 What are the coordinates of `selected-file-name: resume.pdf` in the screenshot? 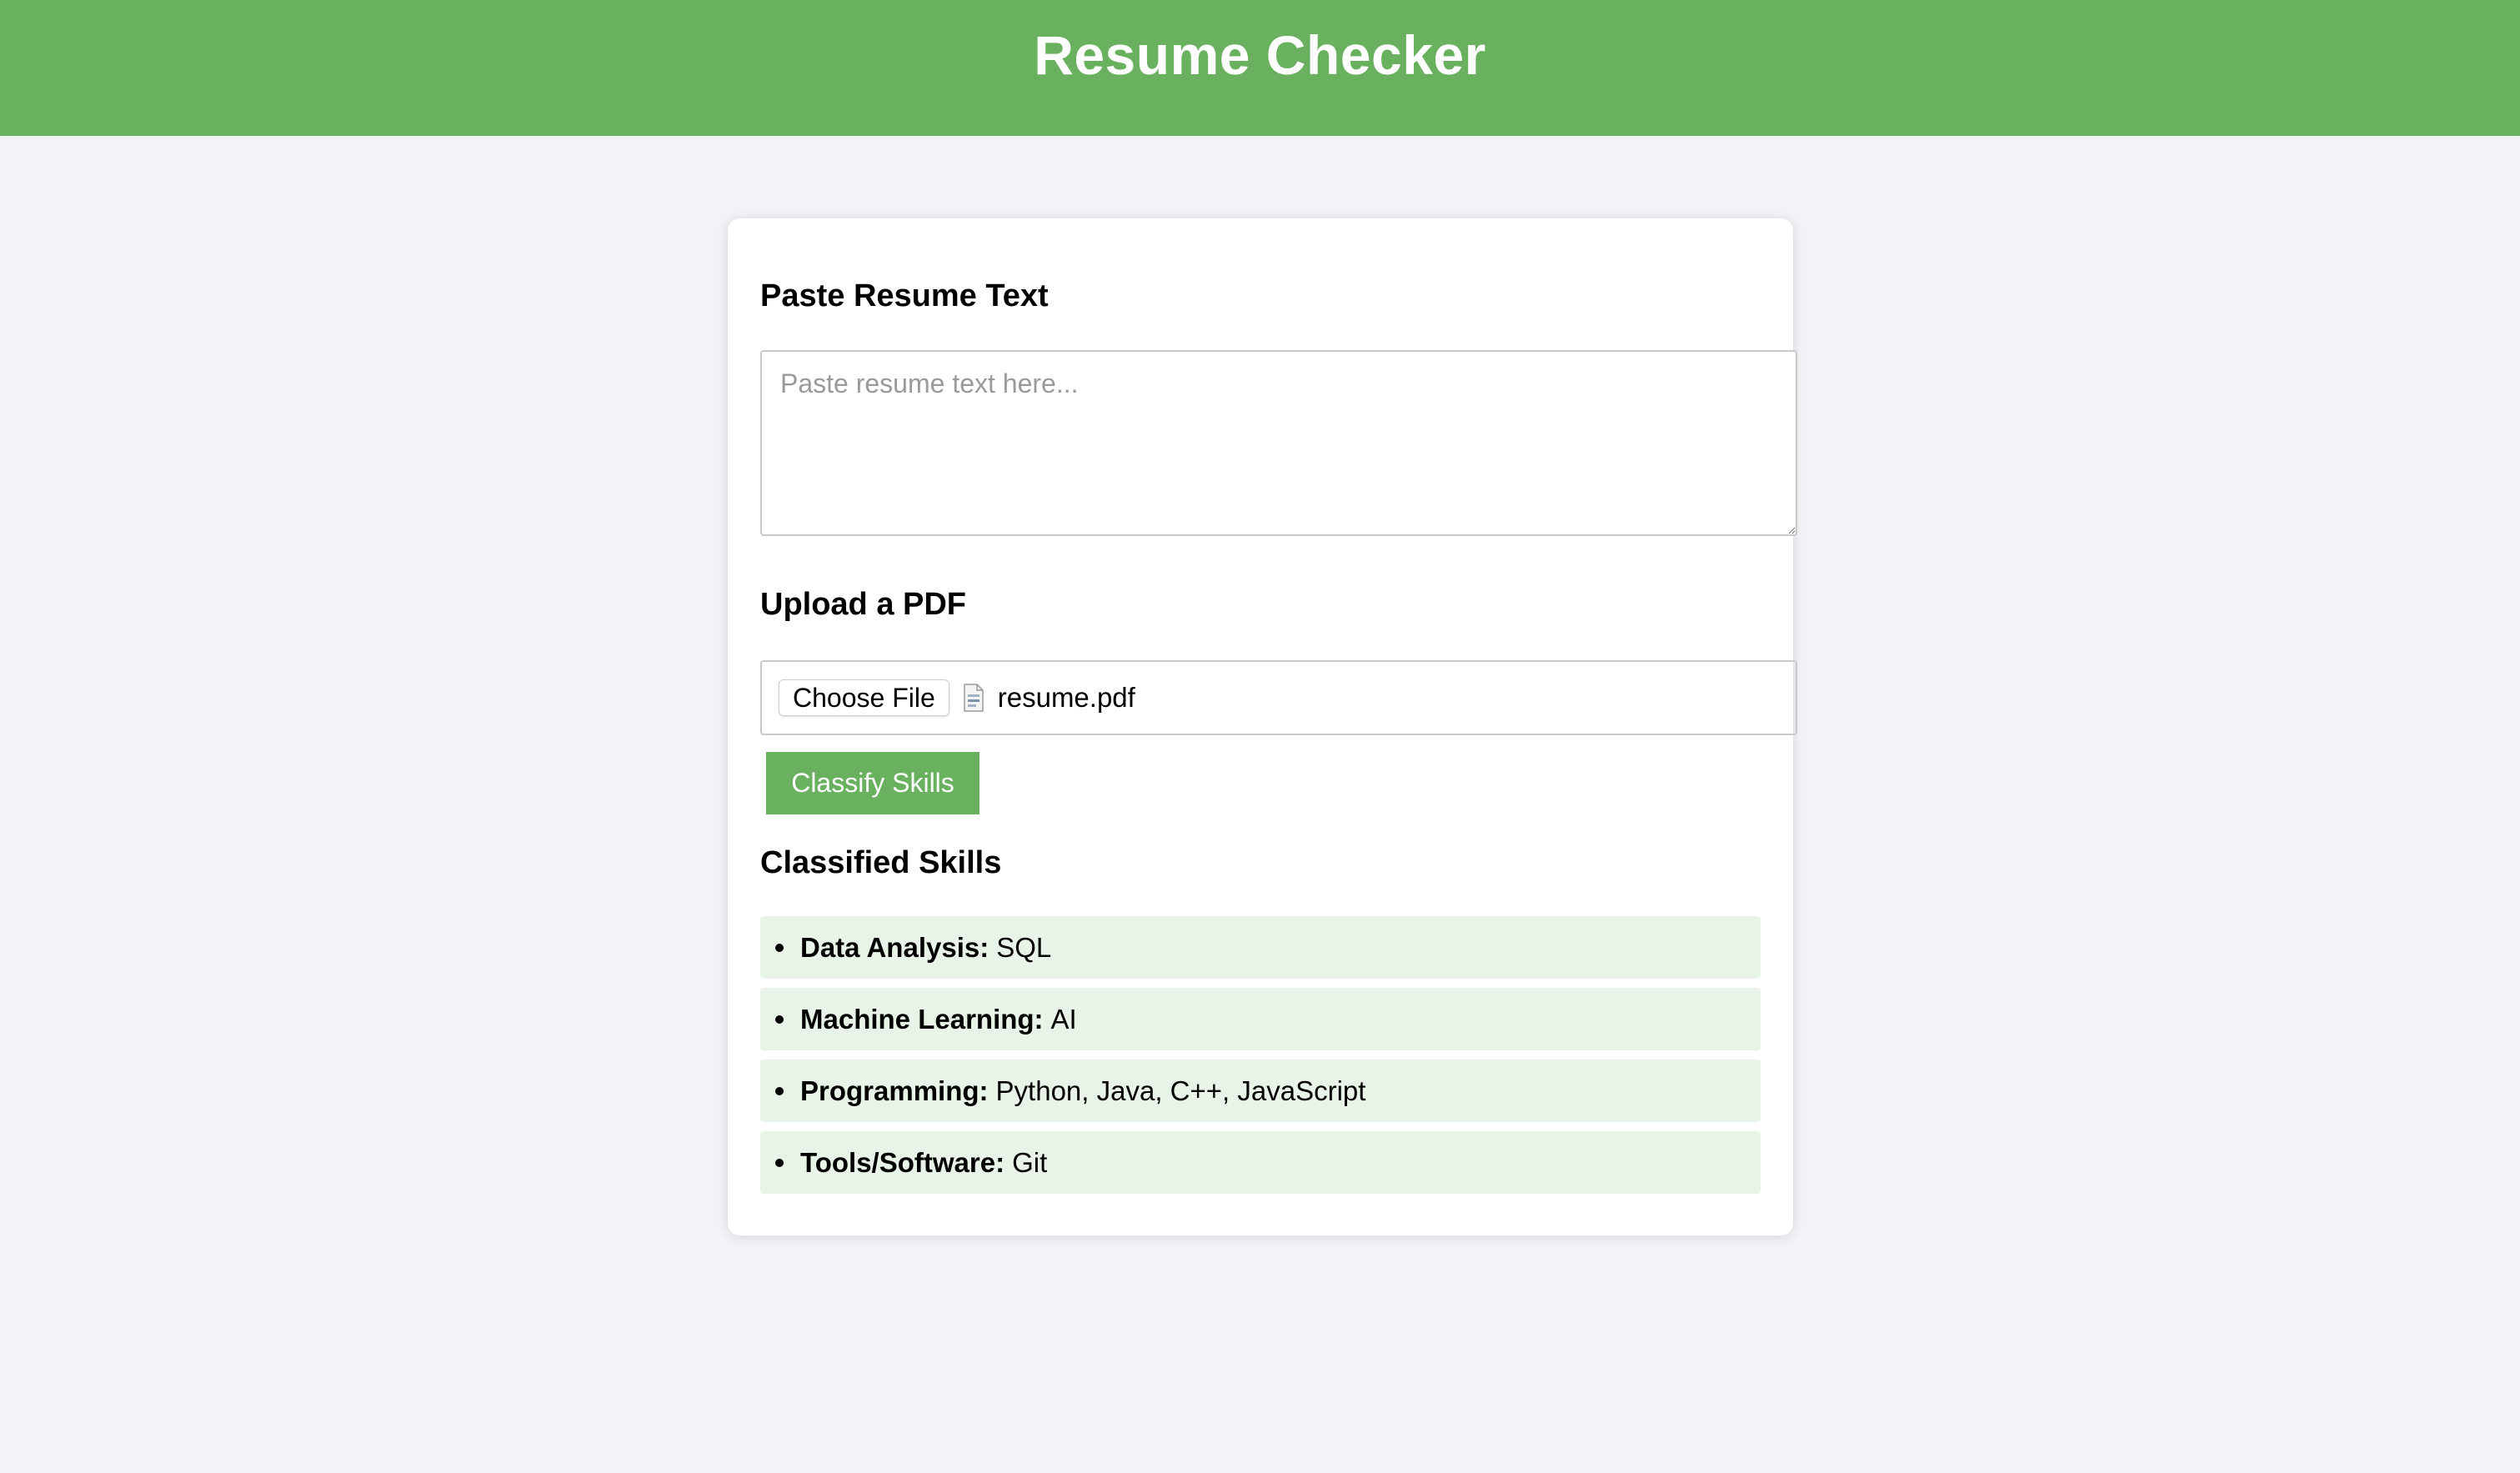 It's located at (1066, 697).